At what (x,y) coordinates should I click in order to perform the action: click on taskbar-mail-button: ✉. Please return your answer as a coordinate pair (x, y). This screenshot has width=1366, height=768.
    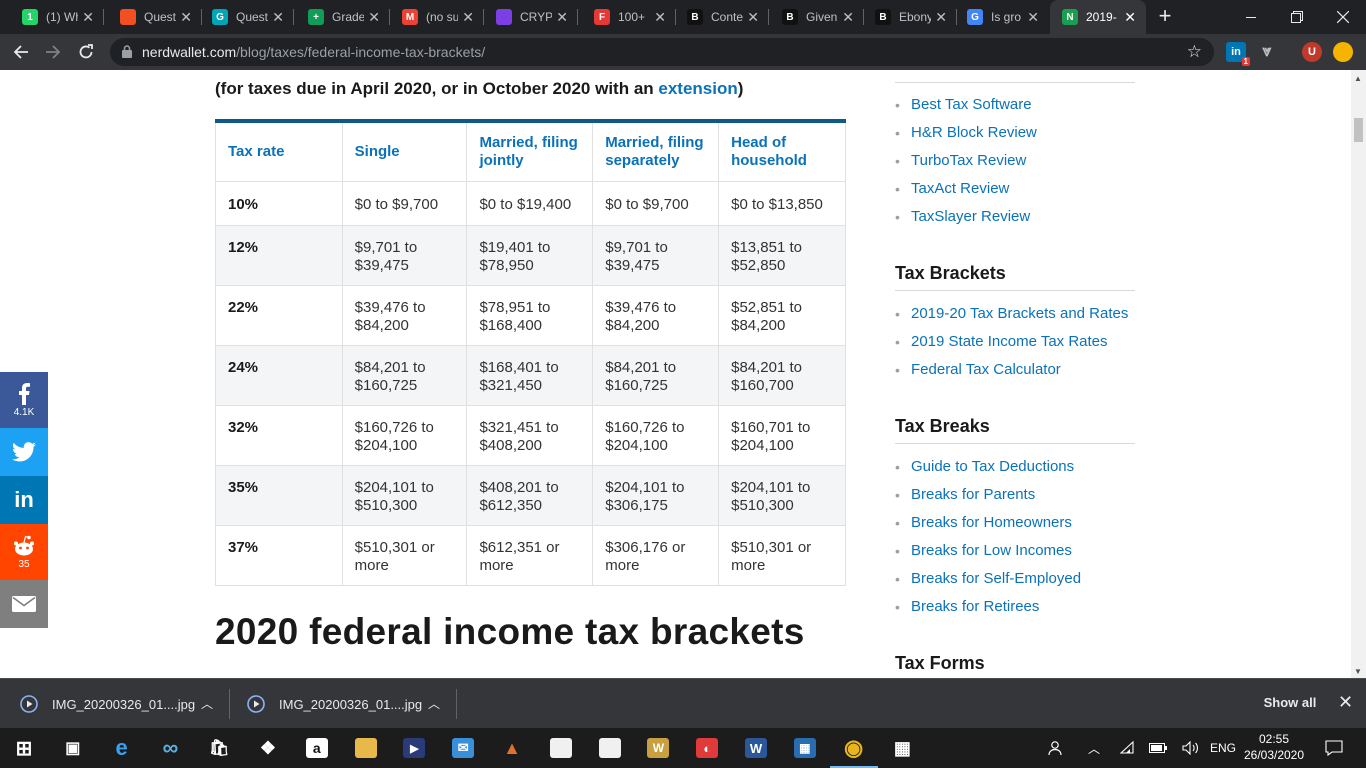
    Looking at the image, I should click on (463, 748).